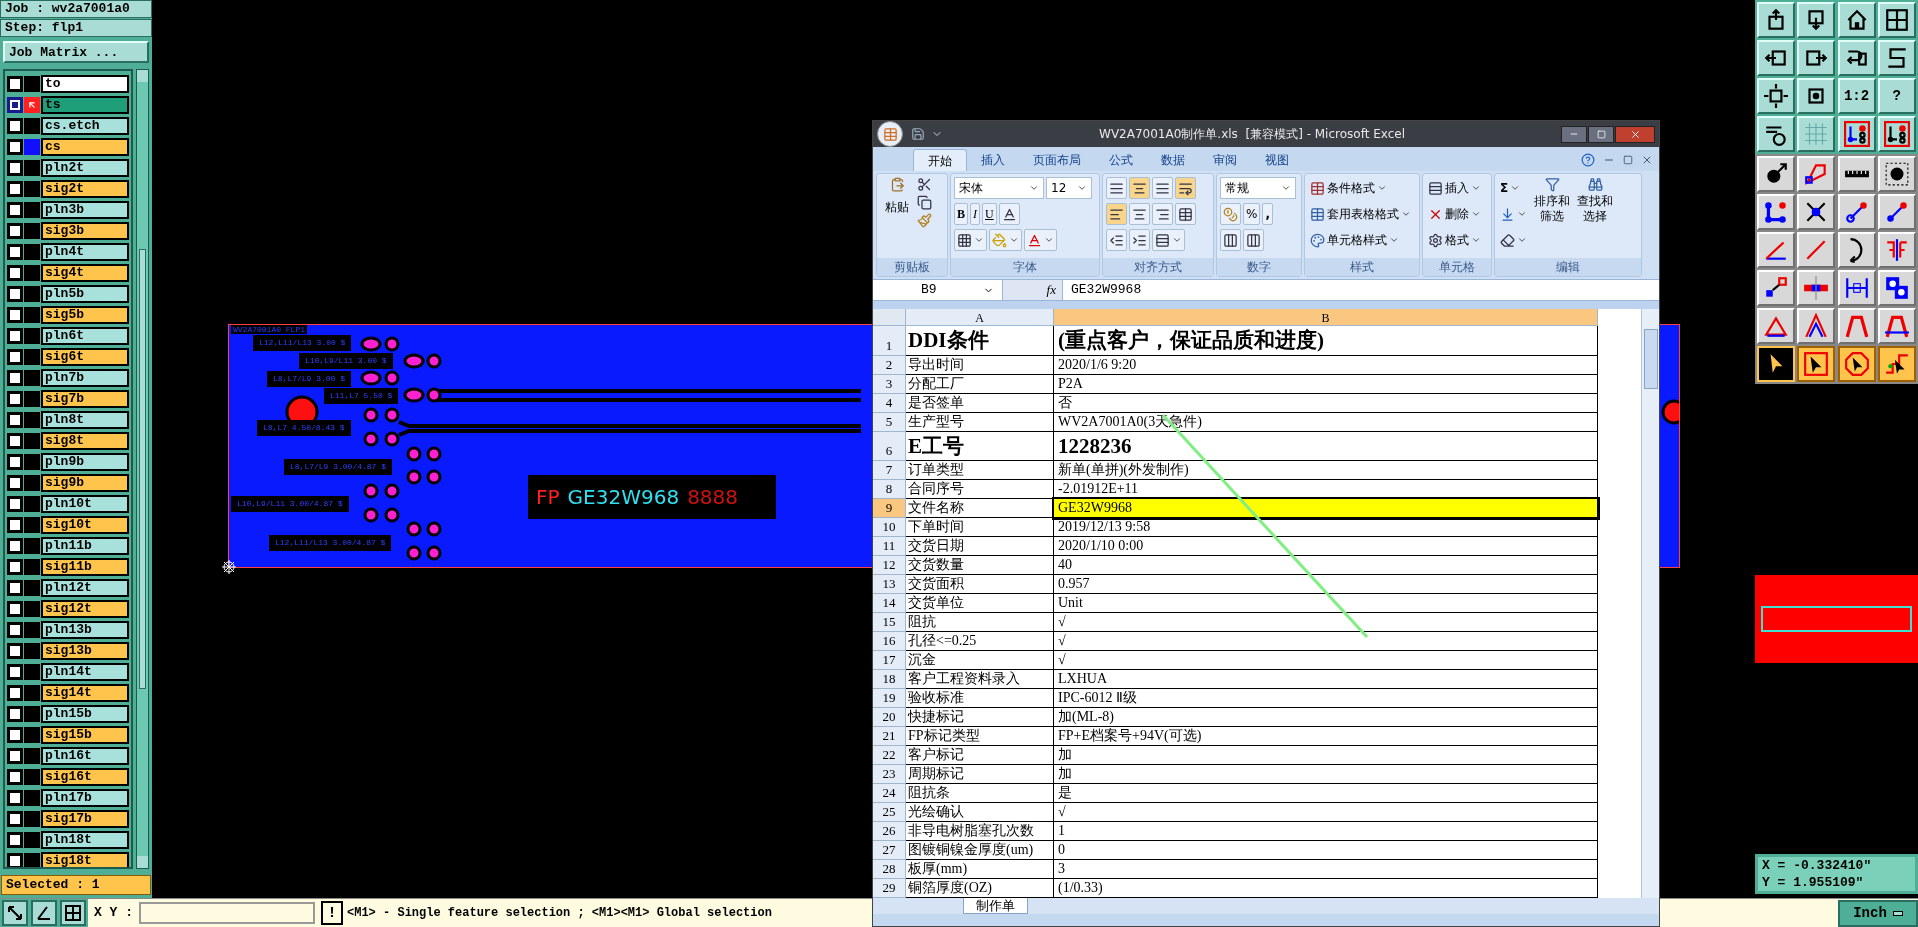 The width and height of the screenshot is (1918, 927). Describe the element at coordinates (1040, 240) in the screenshot. I see `font-color-button` at that location.